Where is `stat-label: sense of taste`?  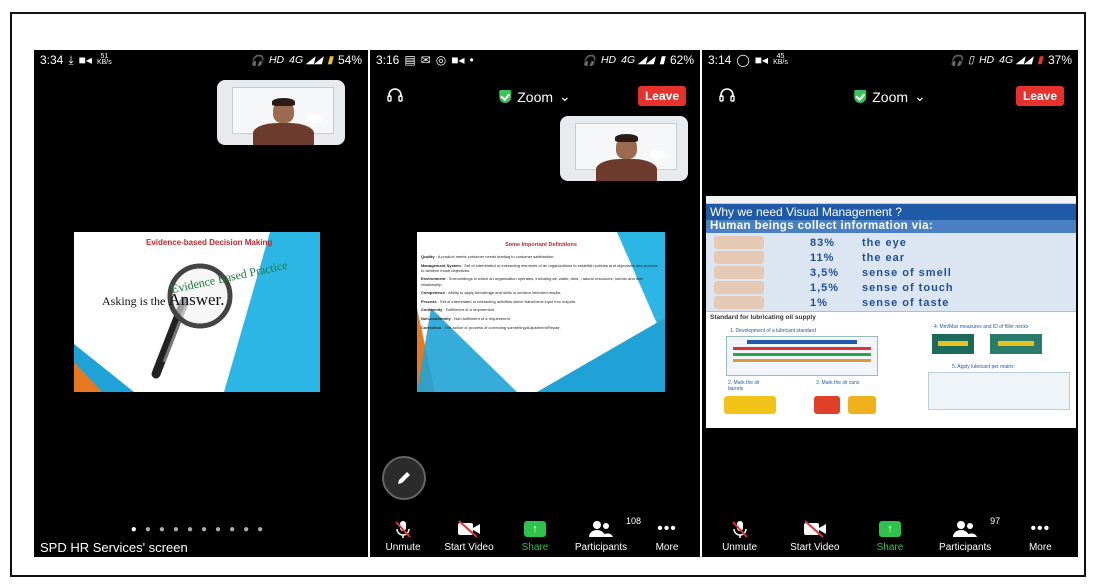
stat-label: sense of taste is located at coordinates (906, 302).